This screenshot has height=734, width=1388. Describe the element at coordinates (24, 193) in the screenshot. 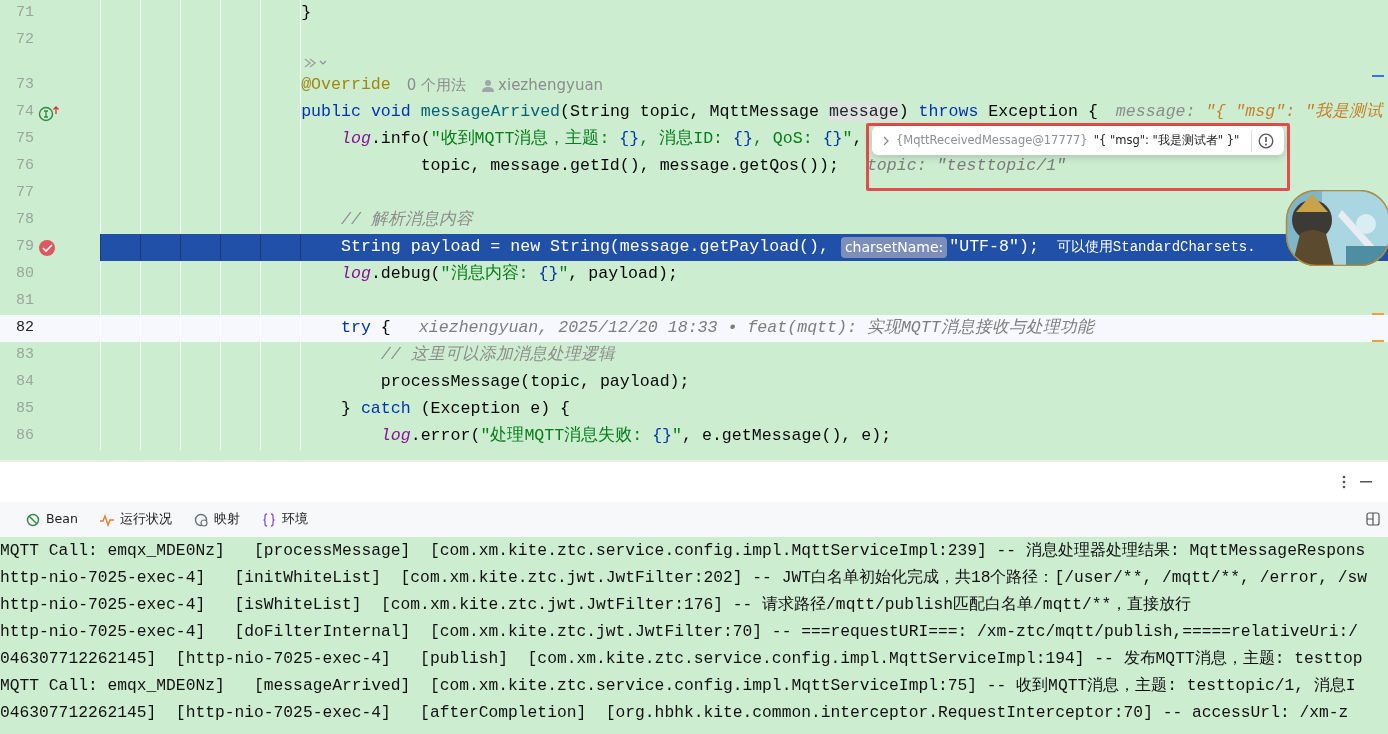

I see `line-number: 77` at that location.